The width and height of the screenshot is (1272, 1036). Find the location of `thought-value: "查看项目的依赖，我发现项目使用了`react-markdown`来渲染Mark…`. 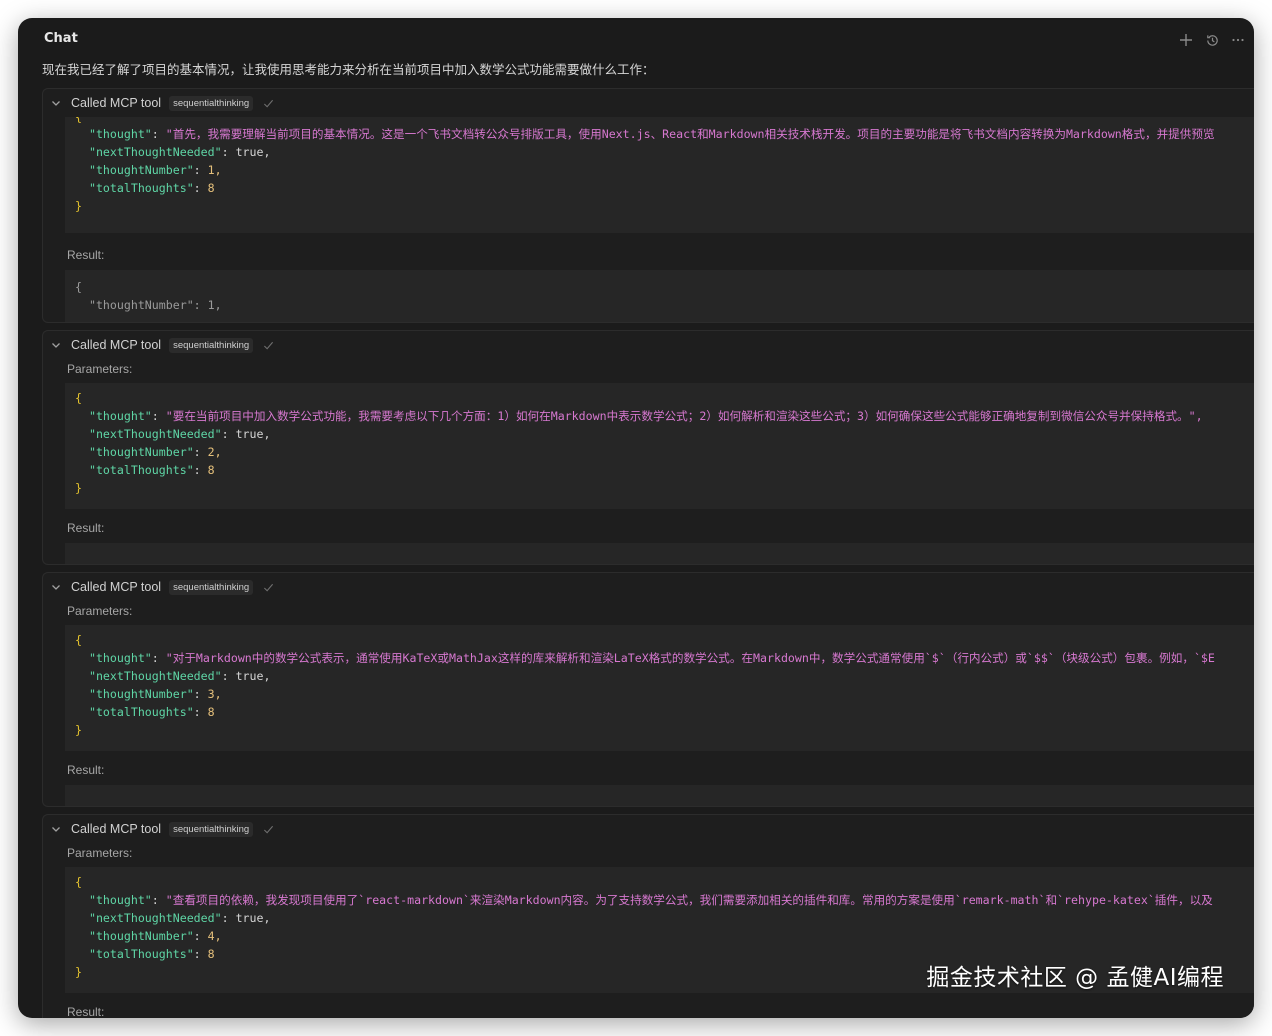

thought-value: "查看项目的依赖，我发现项目使用了`react-markdown`来渲染Mark… is located at coordinates (689, 900).